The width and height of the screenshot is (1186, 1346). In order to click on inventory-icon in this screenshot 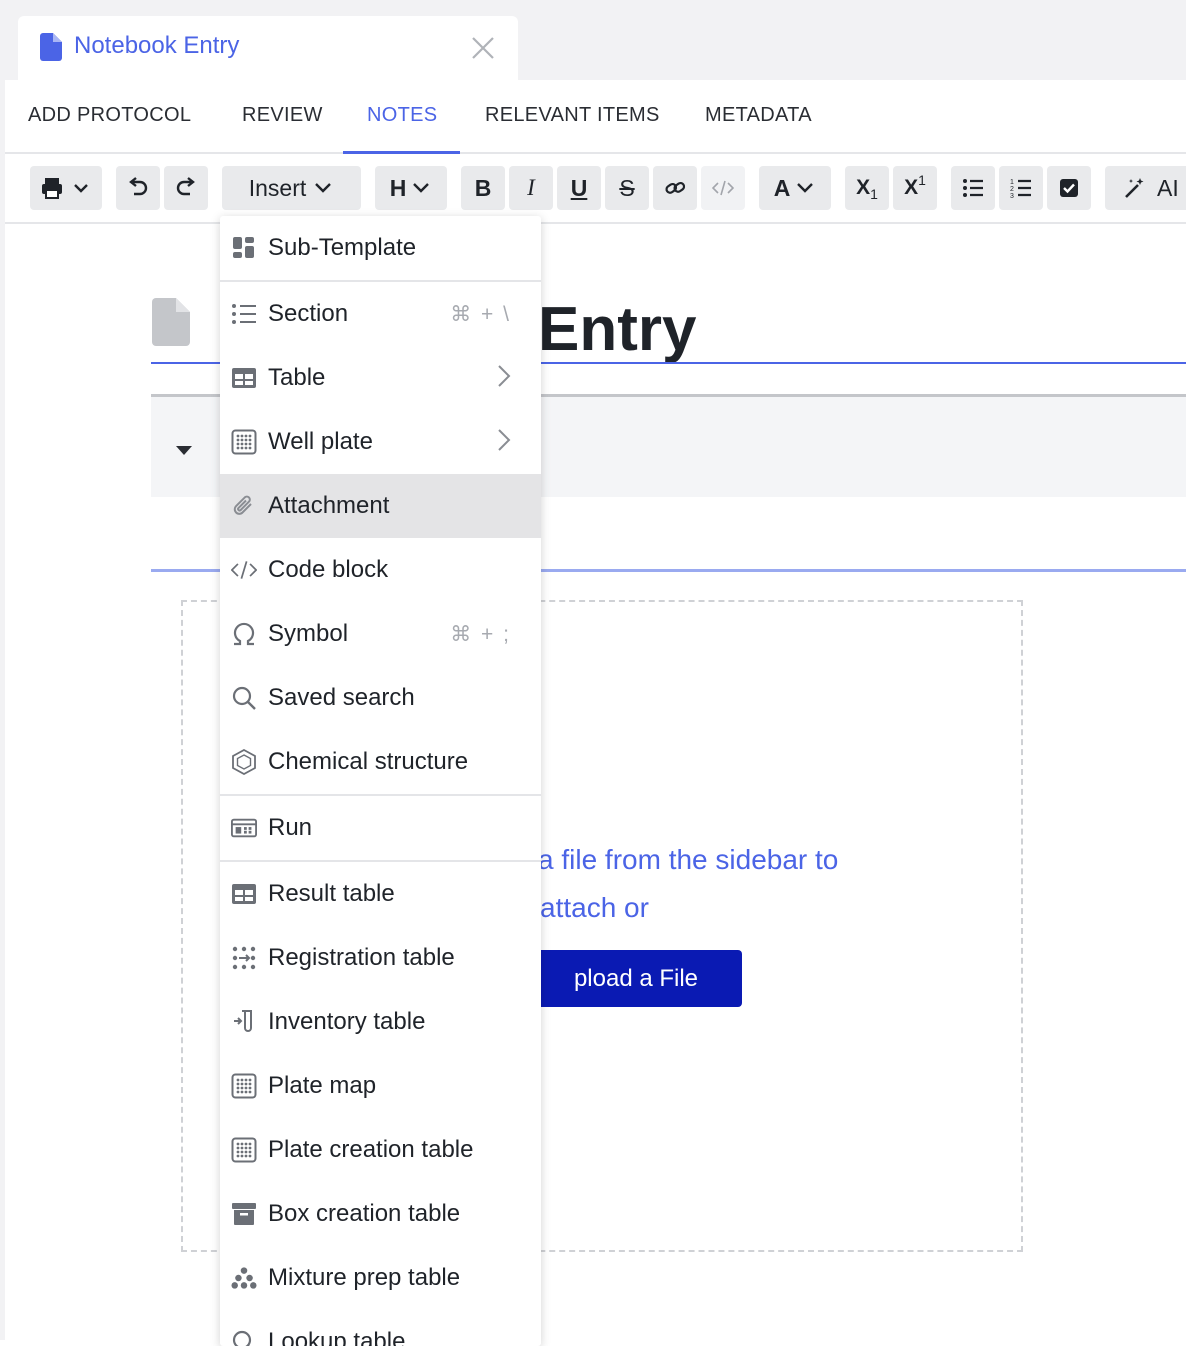, I will do `click(244, 1022)`.